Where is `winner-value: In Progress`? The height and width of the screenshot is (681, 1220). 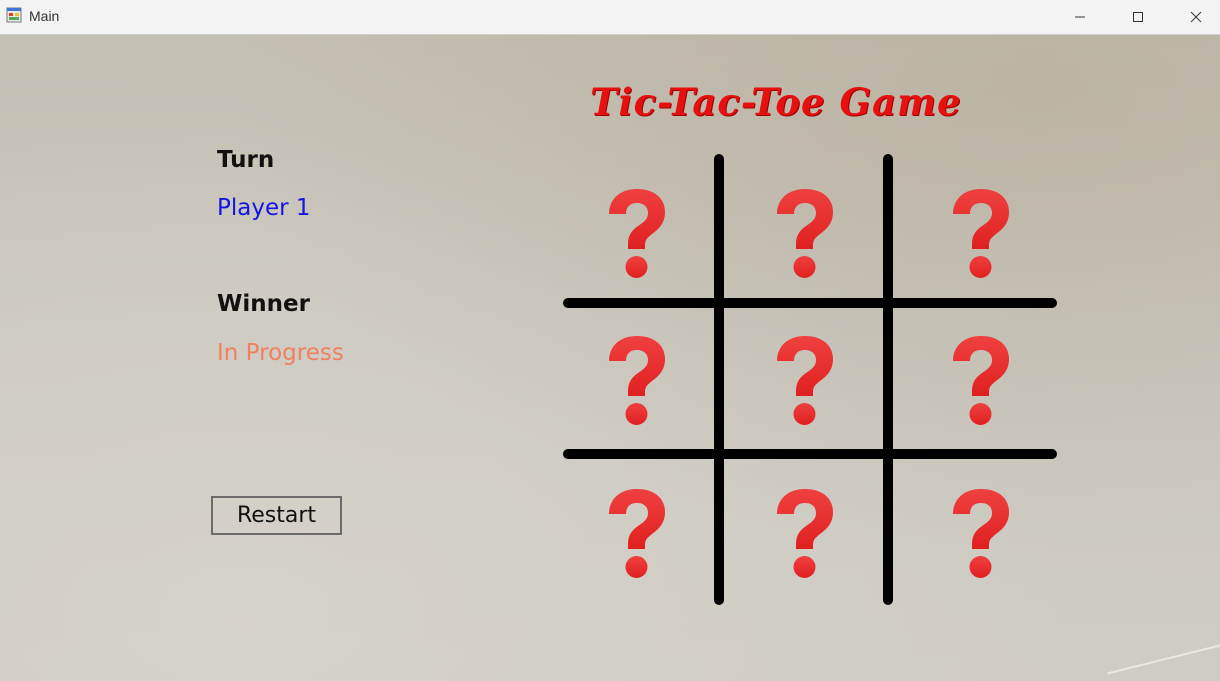
winner-value: In Progress is located at coordinates (280, 353).